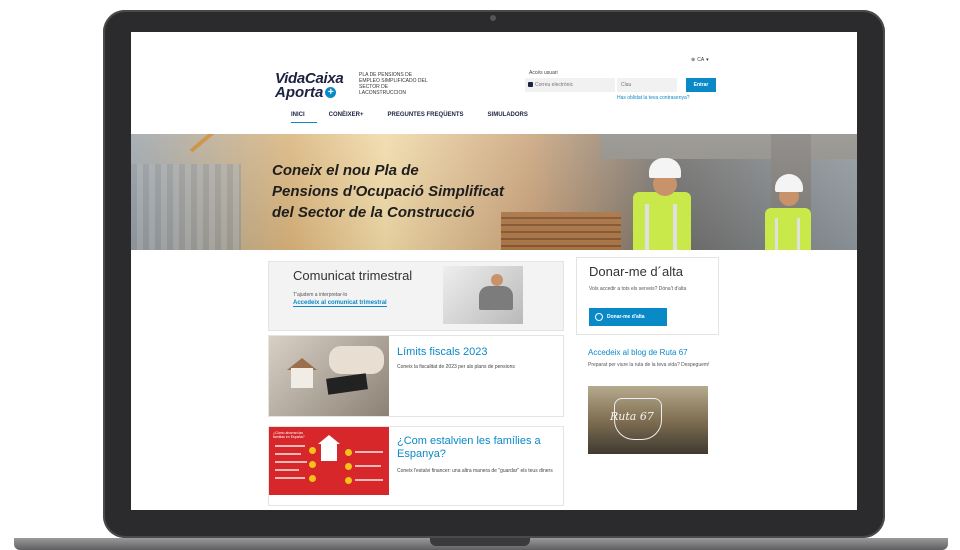 The width and height of the screenshot is (960, 550). I want to click on email-field, so click(570, 85).